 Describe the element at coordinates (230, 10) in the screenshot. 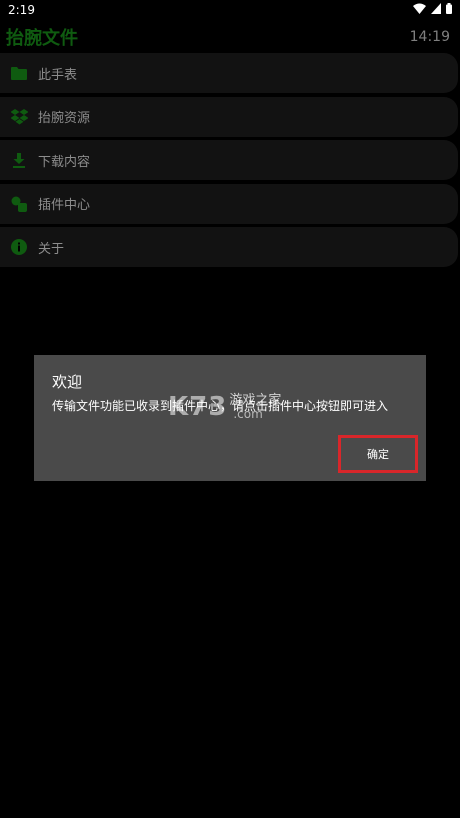

I see `status-bar: 2:19` at that location.